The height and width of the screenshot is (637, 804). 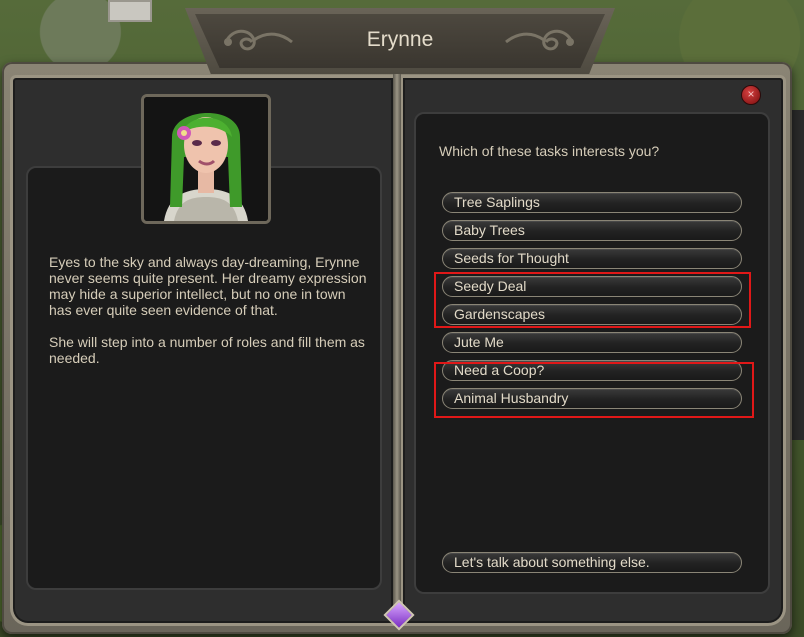 I want to click on book-spine, so click(x=397, y=340).